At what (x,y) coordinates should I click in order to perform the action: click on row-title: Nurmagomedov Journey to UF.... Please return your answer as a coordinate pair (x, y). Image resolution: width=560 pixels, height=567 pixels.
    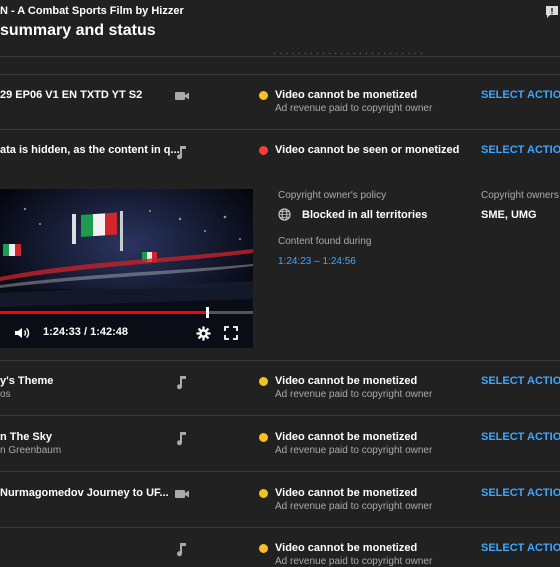
    Looking at the image, I should click on (84, 493).